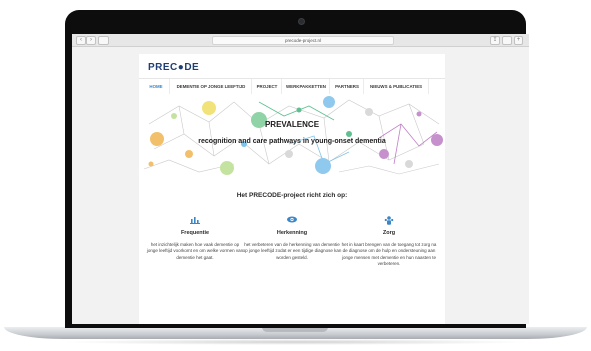  What do you see at coordinates (292, 233) in the screenshot?
I see `feature-title: Herkenning` at bounding box center [292, 233].